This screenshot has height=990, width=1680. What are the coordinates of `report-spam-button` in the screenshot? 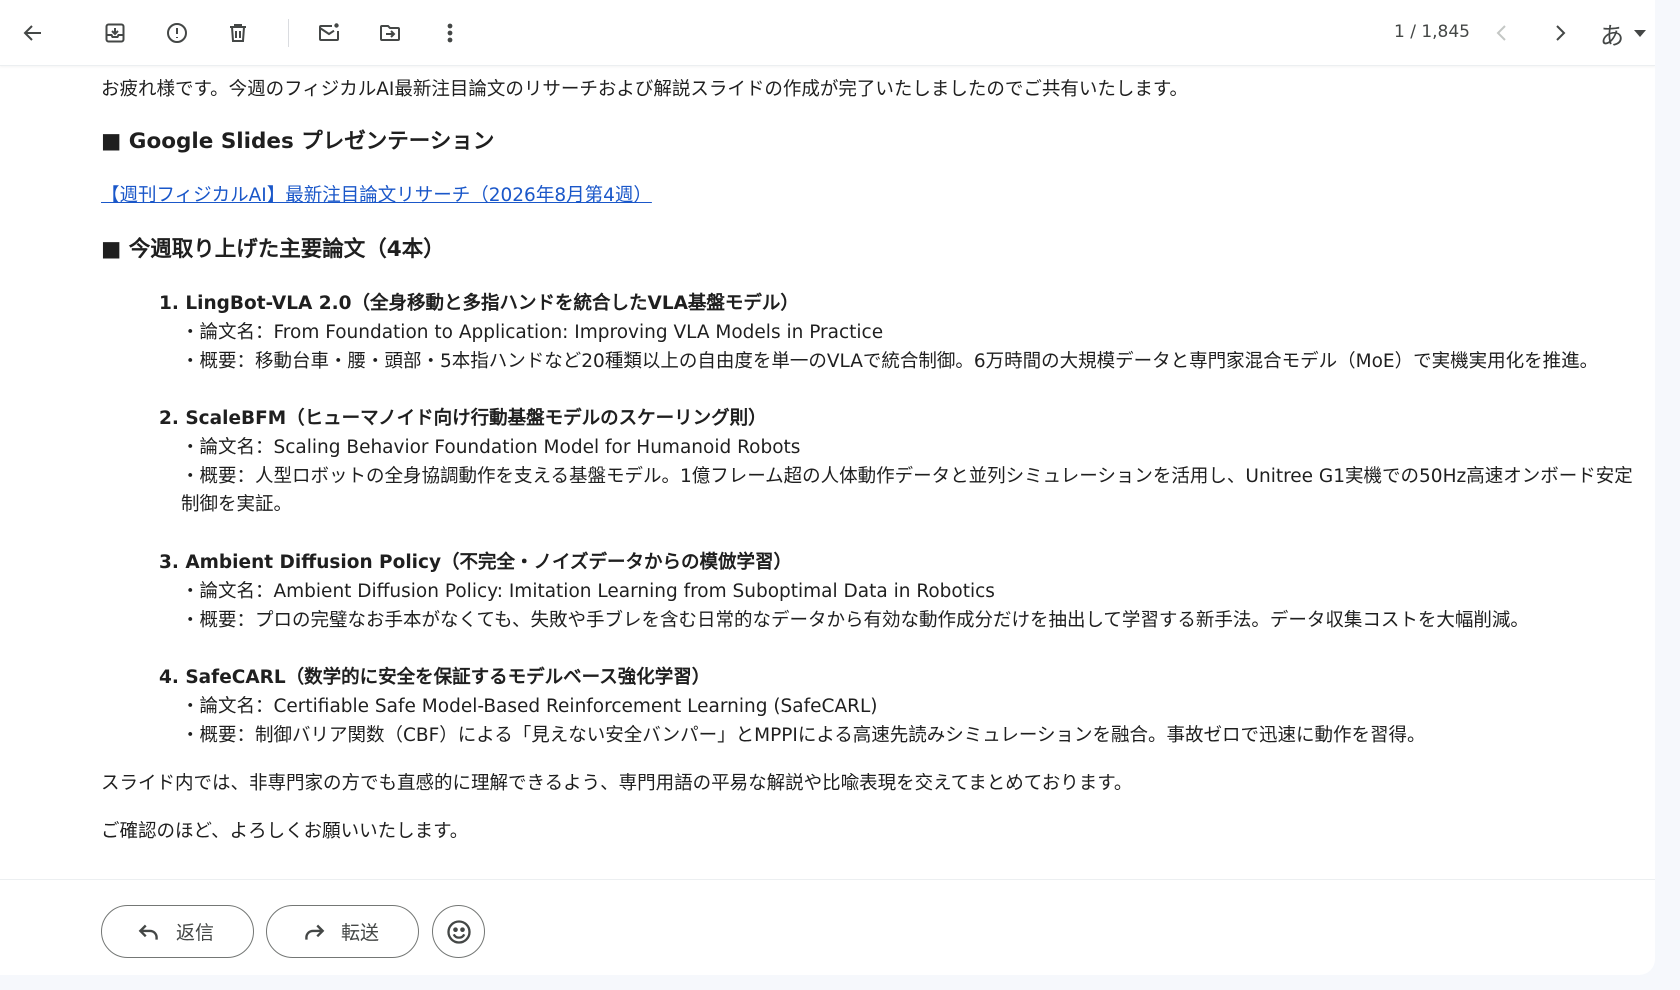 It's located at (177, 33).